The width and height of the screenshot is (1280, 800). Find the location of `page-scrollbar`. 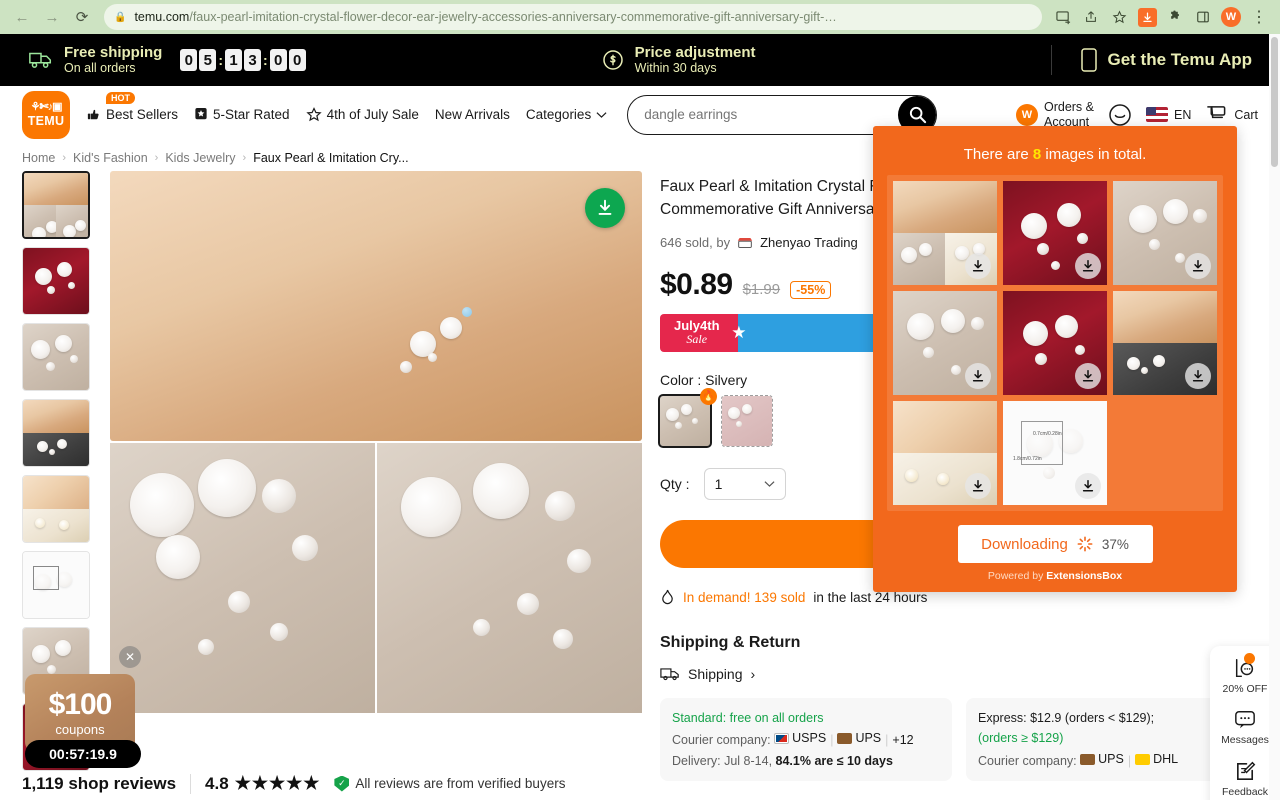

page-scrollbar is located at coordinates (1274, 417).